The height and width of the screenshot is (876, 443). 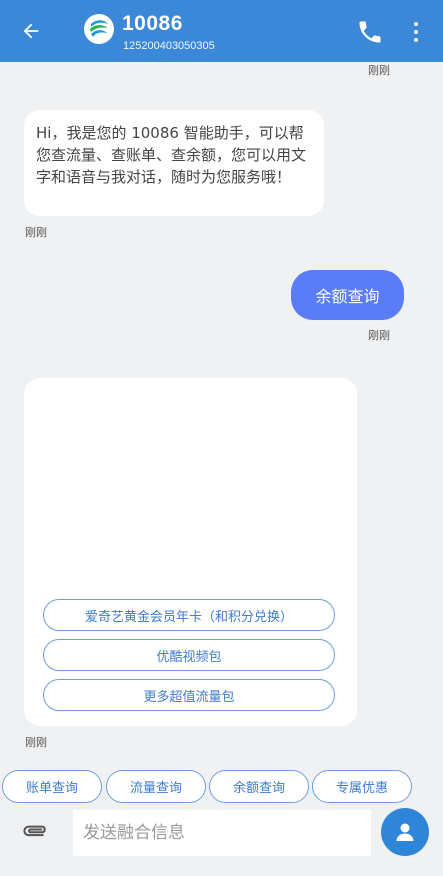 What do you see at coordinates (189, 615) in the screenshot?
I see `card-suggestion-iqiyi: 爱奇艺黄金会员年卡（和积分兑换）` at bounding box center [189, 615].